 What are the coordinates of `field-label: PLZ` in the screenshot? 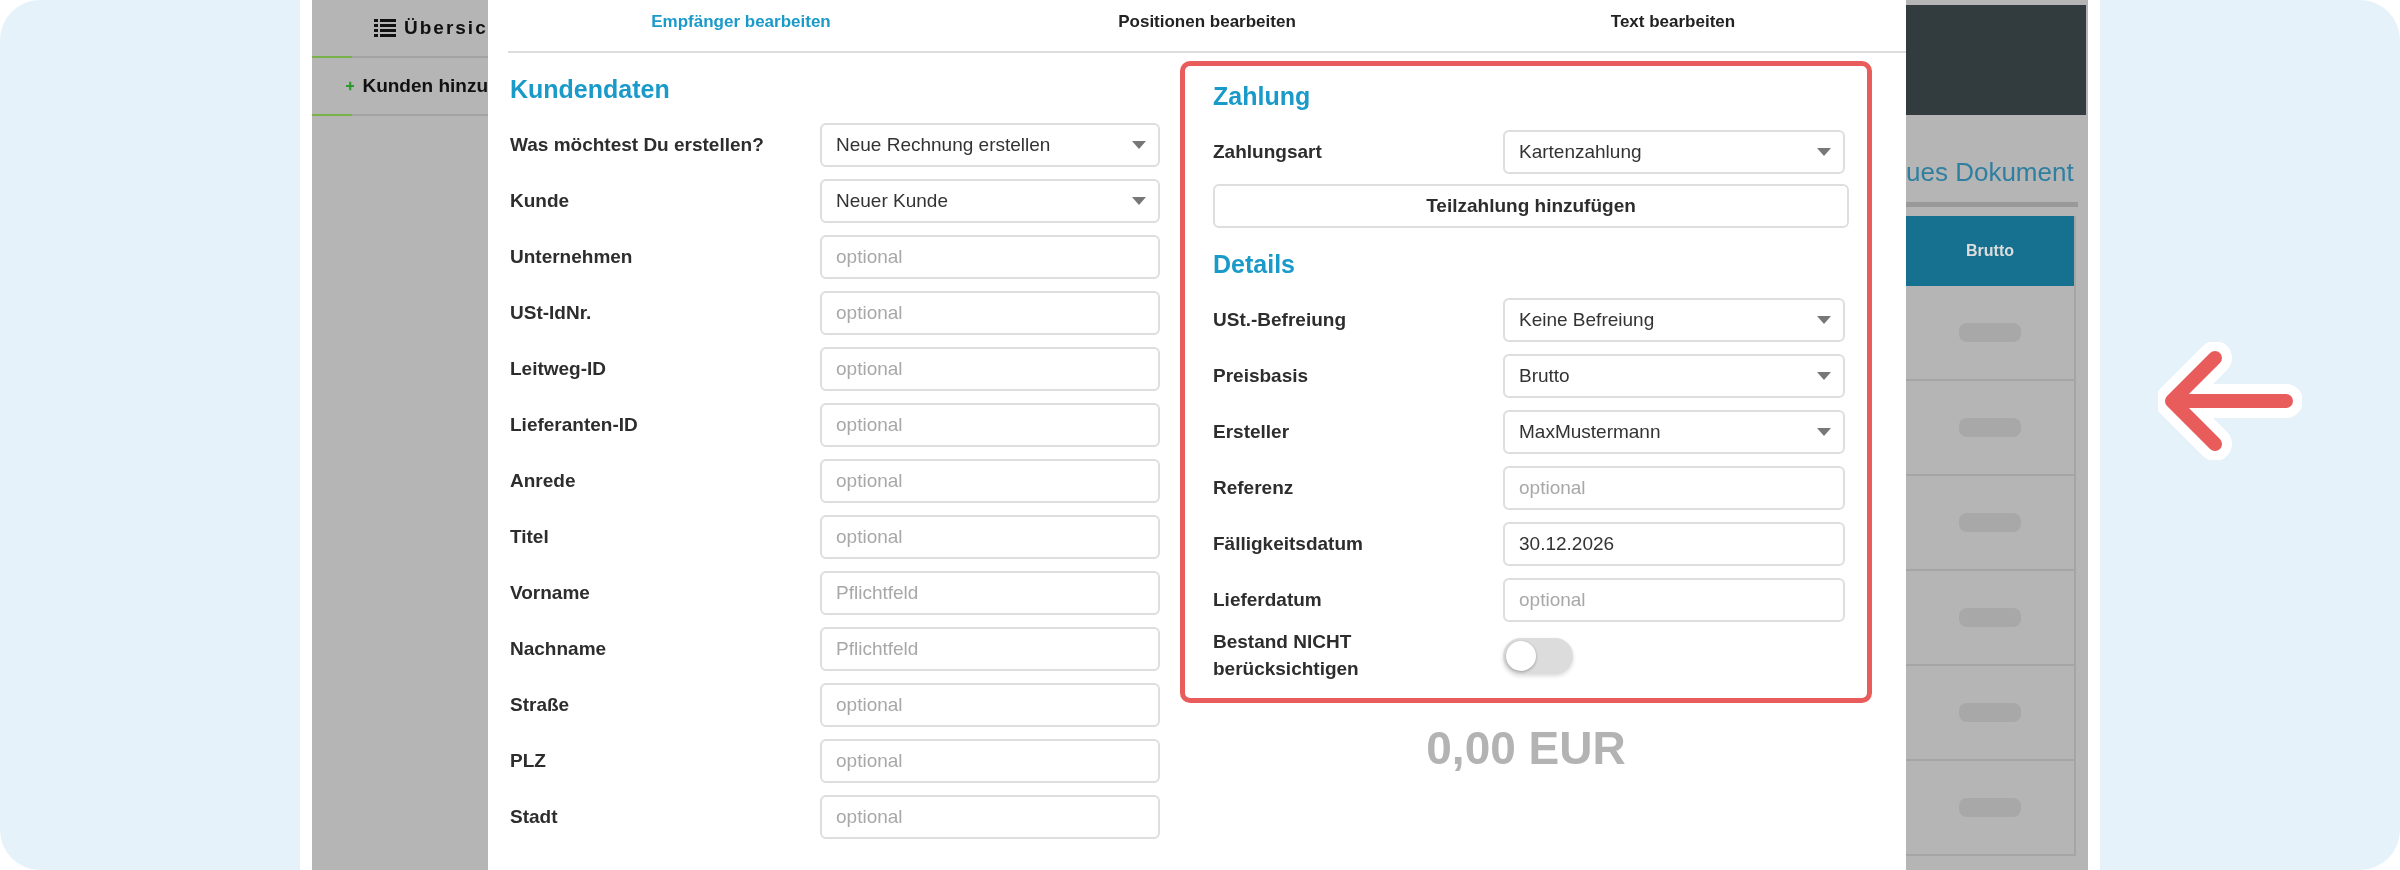 It's located at (528, 760).